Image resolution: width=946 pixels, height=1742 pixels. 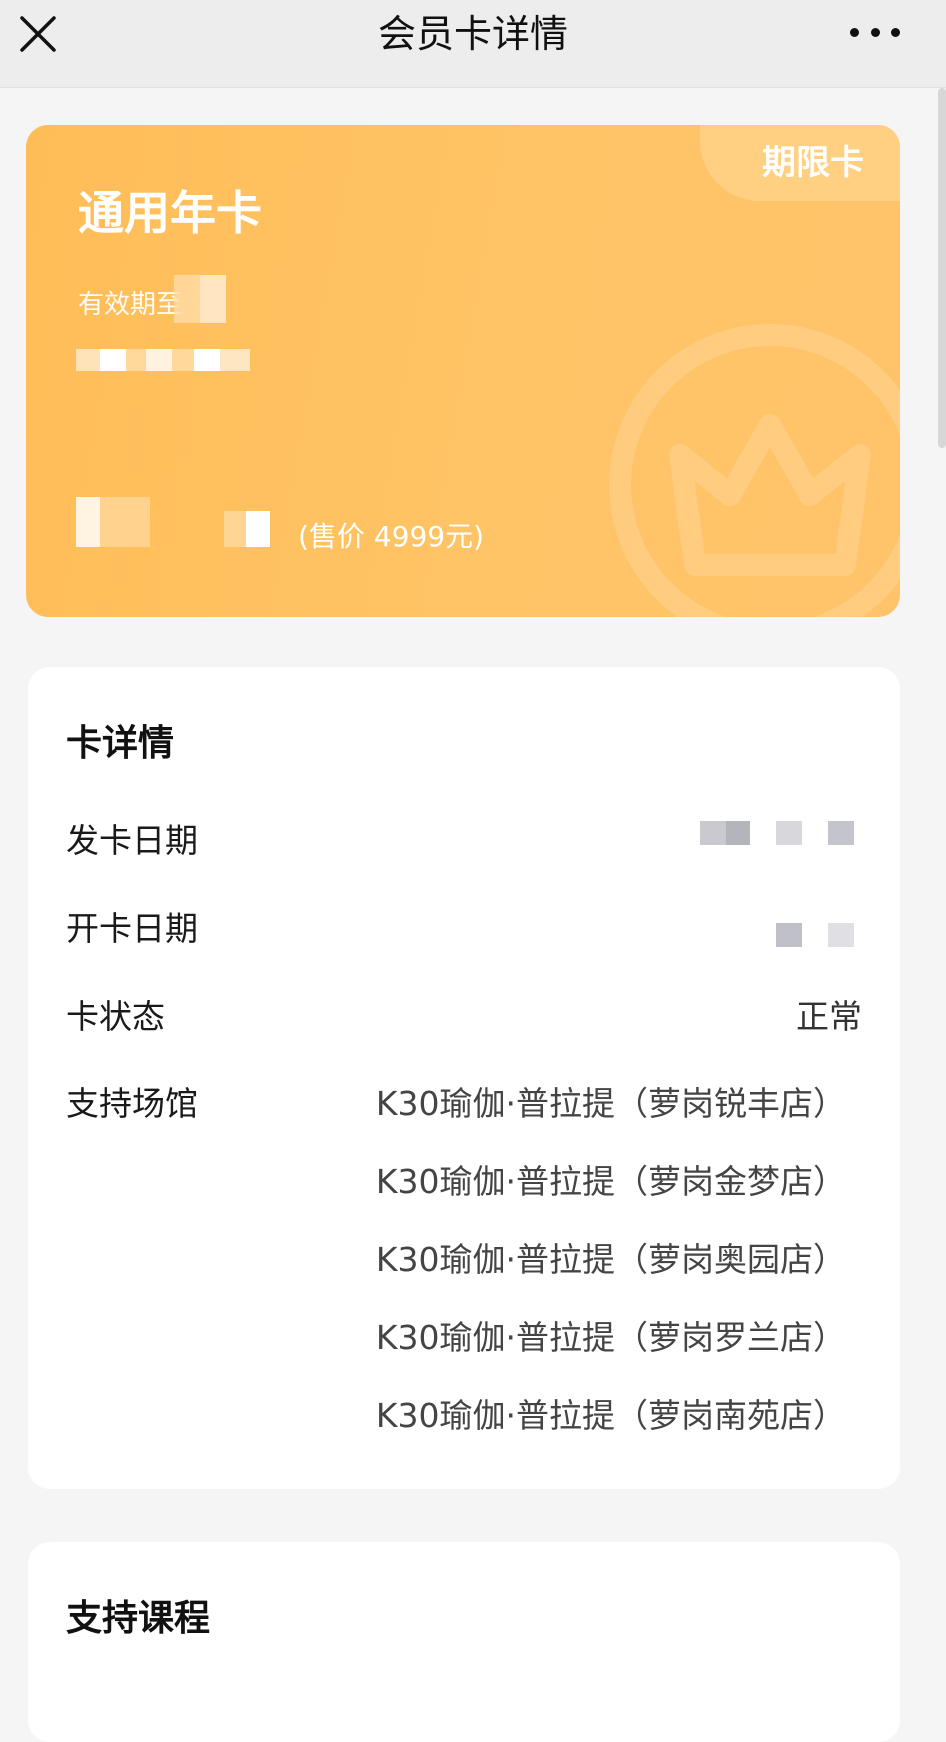 What do you see at coordinates (138, 1618) in the screenshot?
I see `supported-courses-title: 支持课程` at bounding box center [138, 1618].